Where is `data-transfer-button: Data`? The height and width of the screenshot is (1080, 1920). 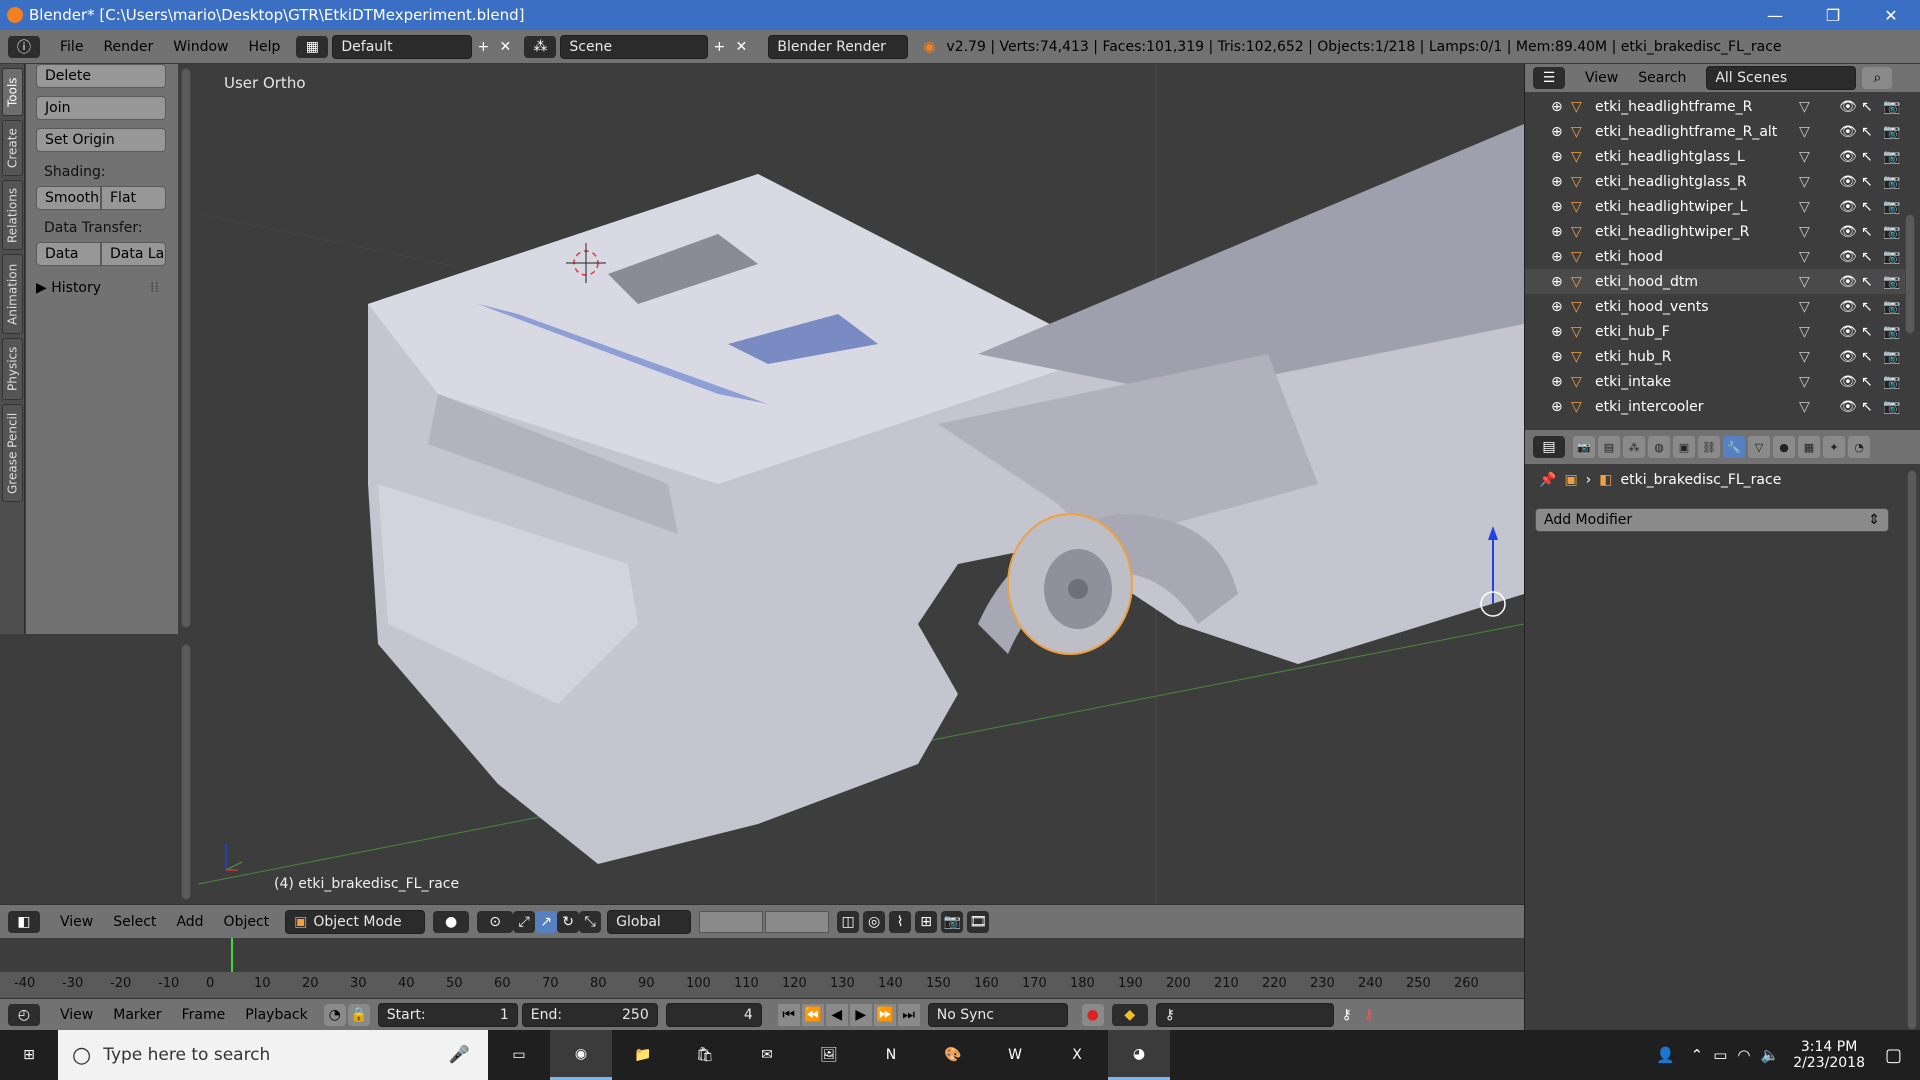
data-transfer-button: Data is located at coordinates (68, 254).